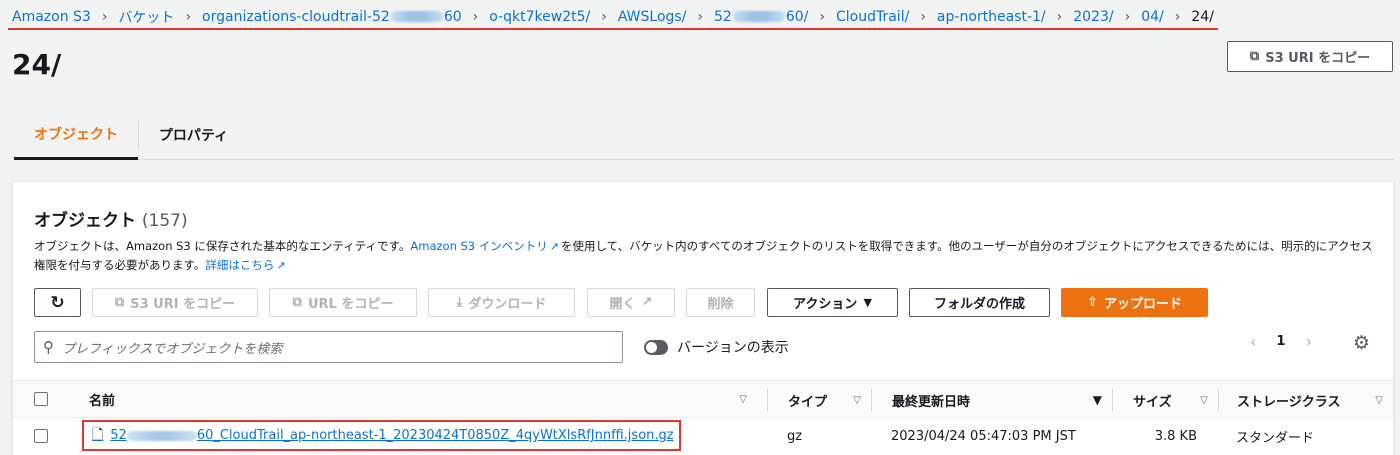  What do you see at coordinates (1175, 436) in the screenshot?
I see `cell-size: 3.8 KB` at bounding box center [1175, 436].